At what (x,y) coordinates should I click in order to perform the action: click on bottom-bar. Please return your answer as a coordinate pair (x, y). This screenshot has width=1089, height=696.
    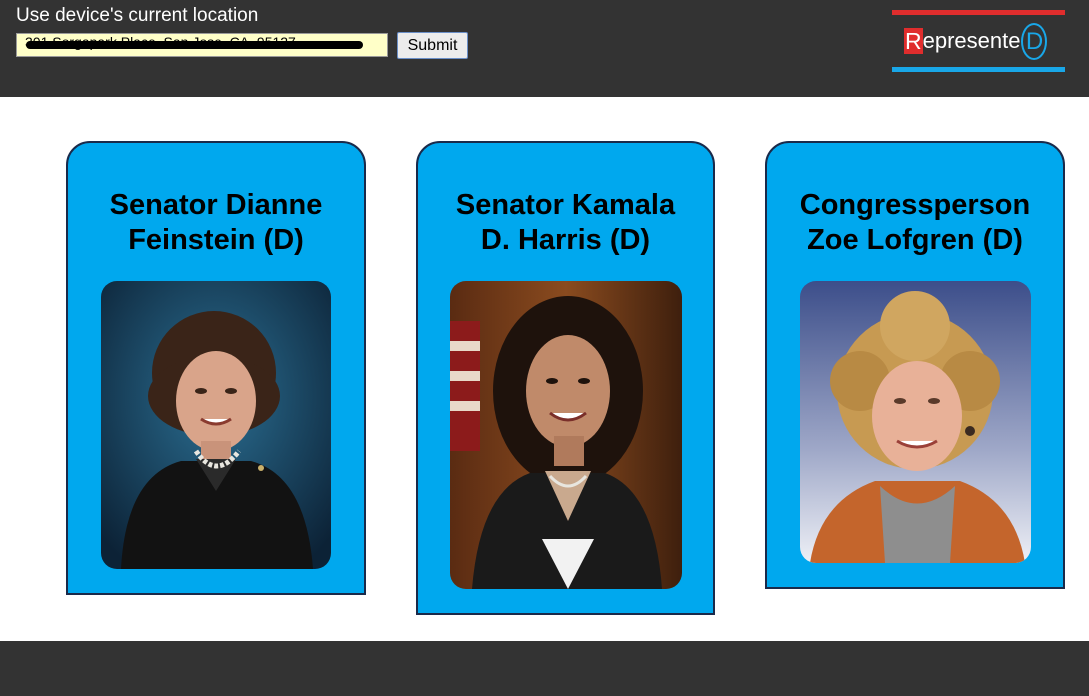
    Looking at the image, I should click on (544, 668).